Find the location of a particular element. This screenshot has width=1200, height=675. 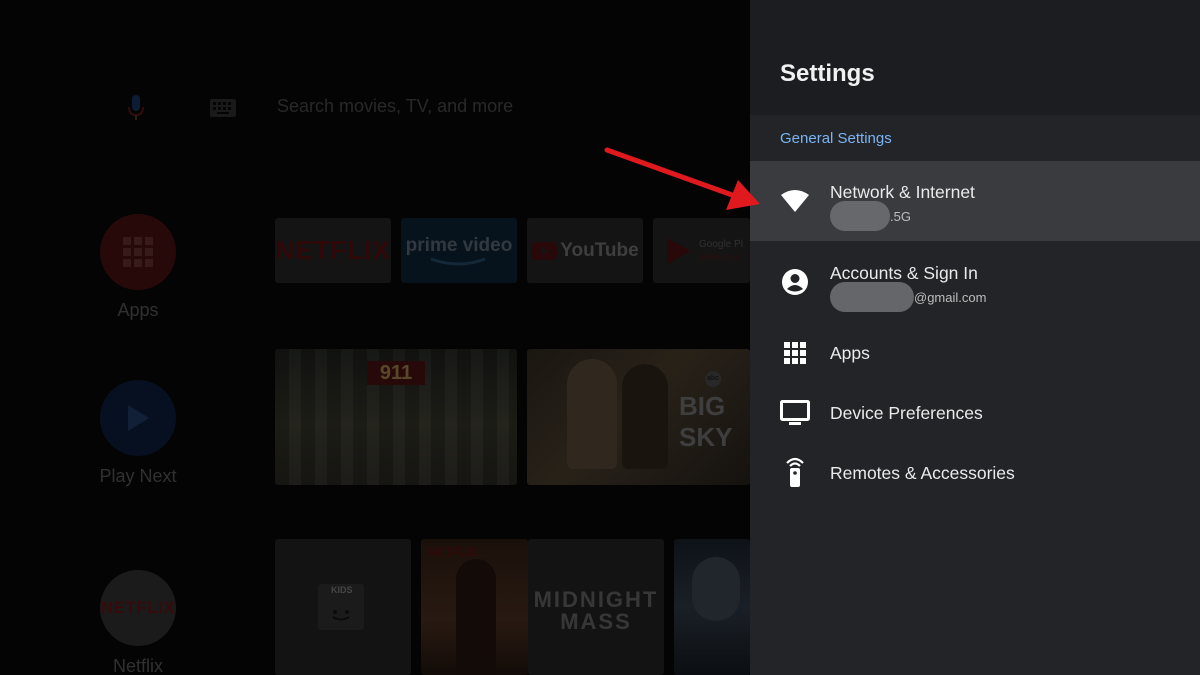

settings-item-subtitle: .5G is located at coordinates (870, 216).